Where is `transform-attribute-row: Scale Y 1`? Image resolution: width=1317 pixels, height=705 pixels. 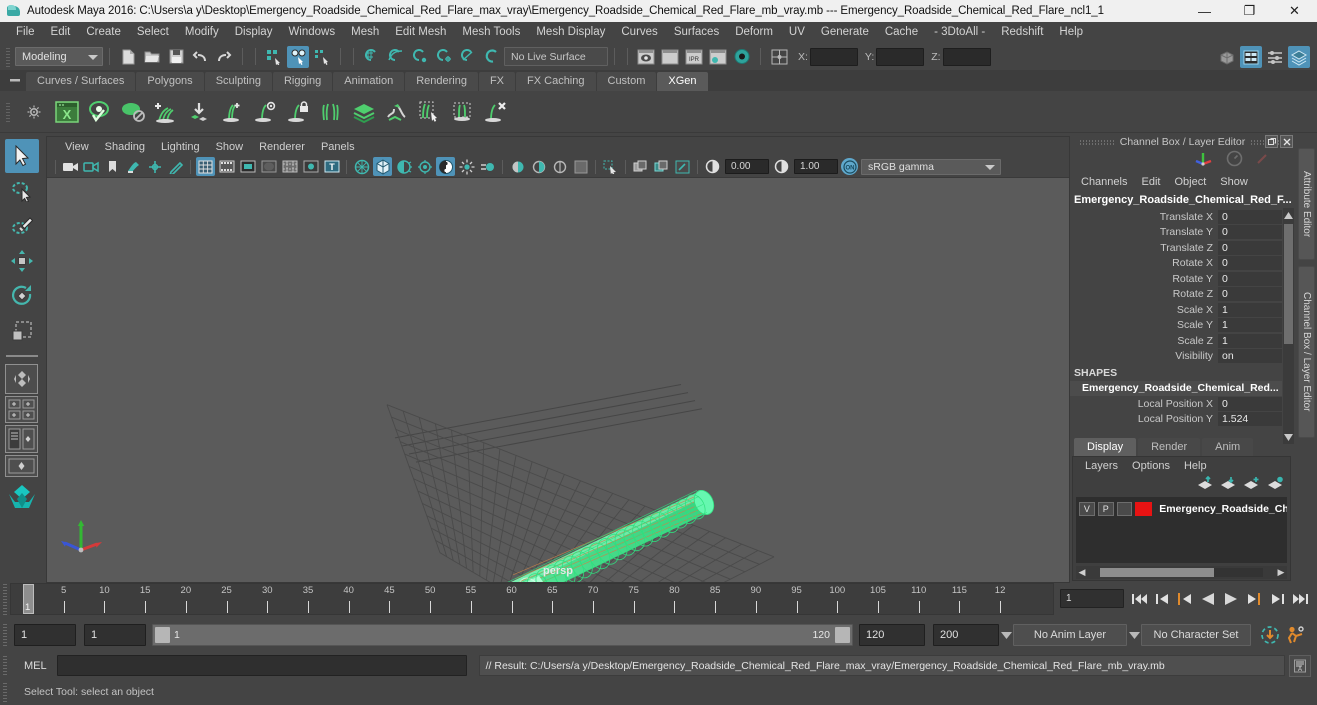
transform-attribute-row: Scale Y 1 is located at coordinates (1182, 326).